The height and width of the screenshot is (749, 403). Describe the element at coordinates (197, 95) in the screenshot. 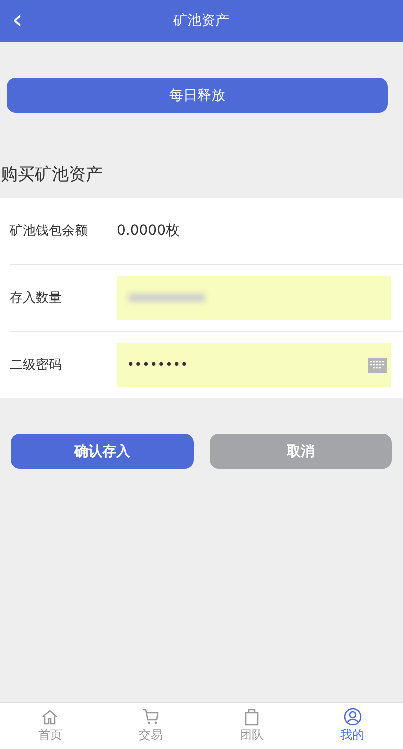

I see `daily-release-button: 每日释放` at that location.